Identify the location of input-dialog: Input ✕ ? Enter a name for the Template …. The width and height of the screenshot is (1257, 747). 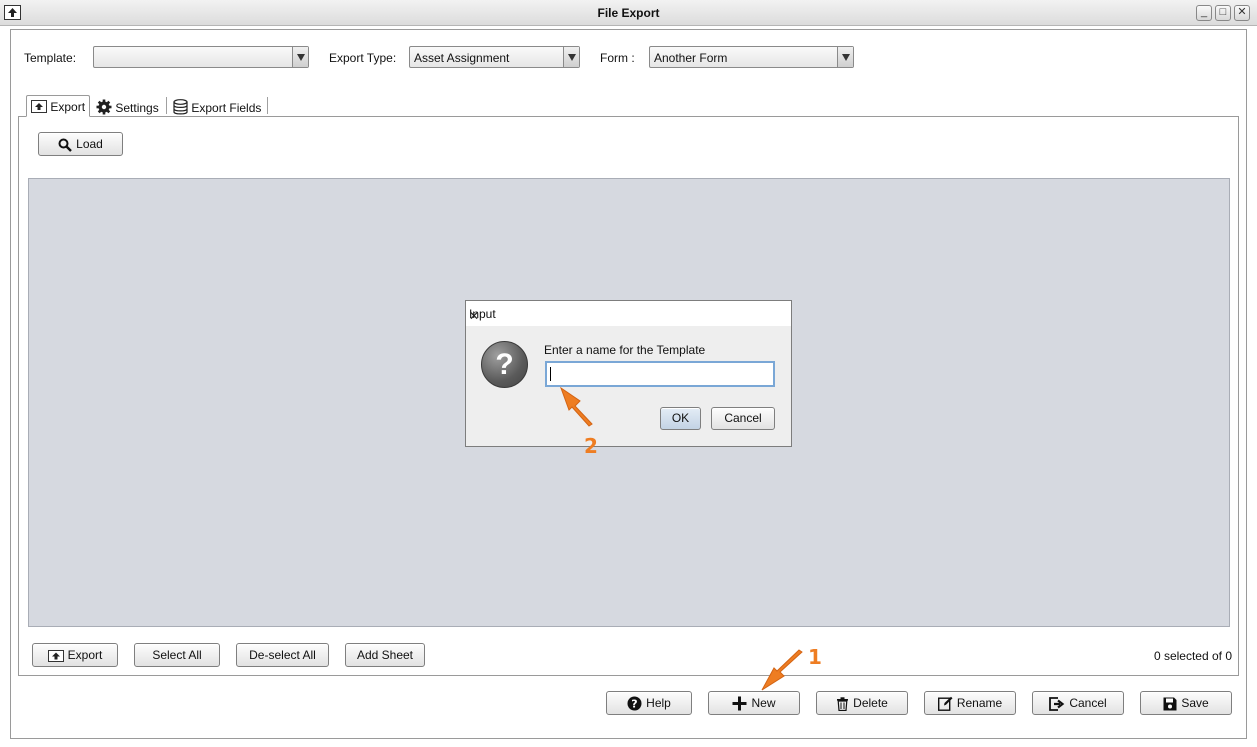
(628, 373).